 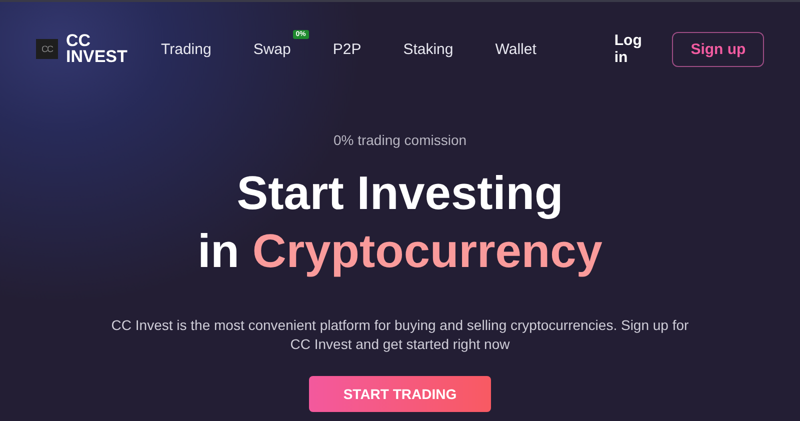 What do you see at coordinates (47, 49) in the screenshot?
I see `logo-mark: CC` at bounding box center [47, 49].